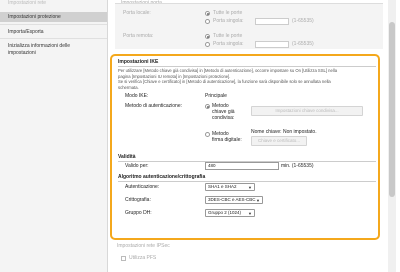 The width and height of the screenshot is (400, 272). Describe the element at coordinates (207, 36) in the screenshot. I see `remote-all-ports-radio` at that location.